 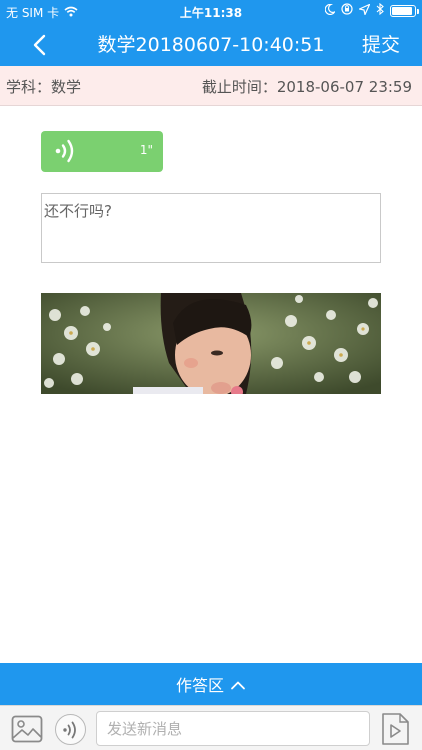 I want to click on assignment-info-bar: 学科：数学 截止时间：2018-06-07 23:59, so click(x=211, y=86).